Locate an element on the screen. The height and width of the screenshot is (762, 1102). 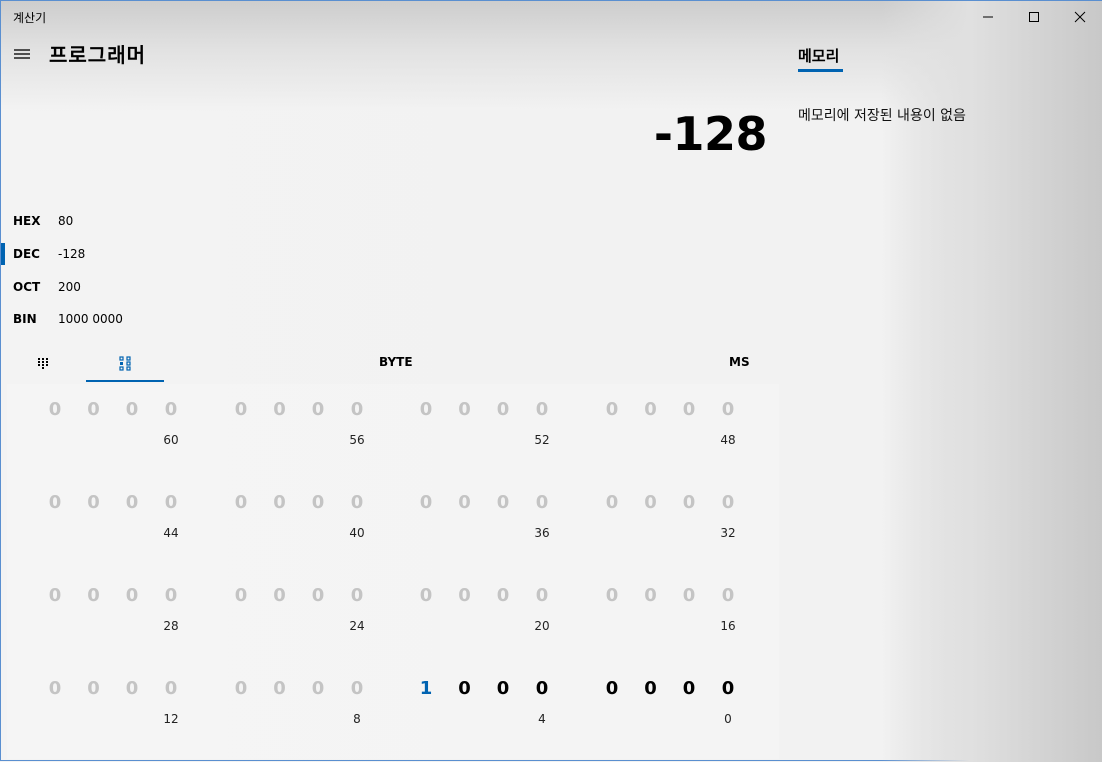
bit-toggle-icon is located at coordinates (125, 363).